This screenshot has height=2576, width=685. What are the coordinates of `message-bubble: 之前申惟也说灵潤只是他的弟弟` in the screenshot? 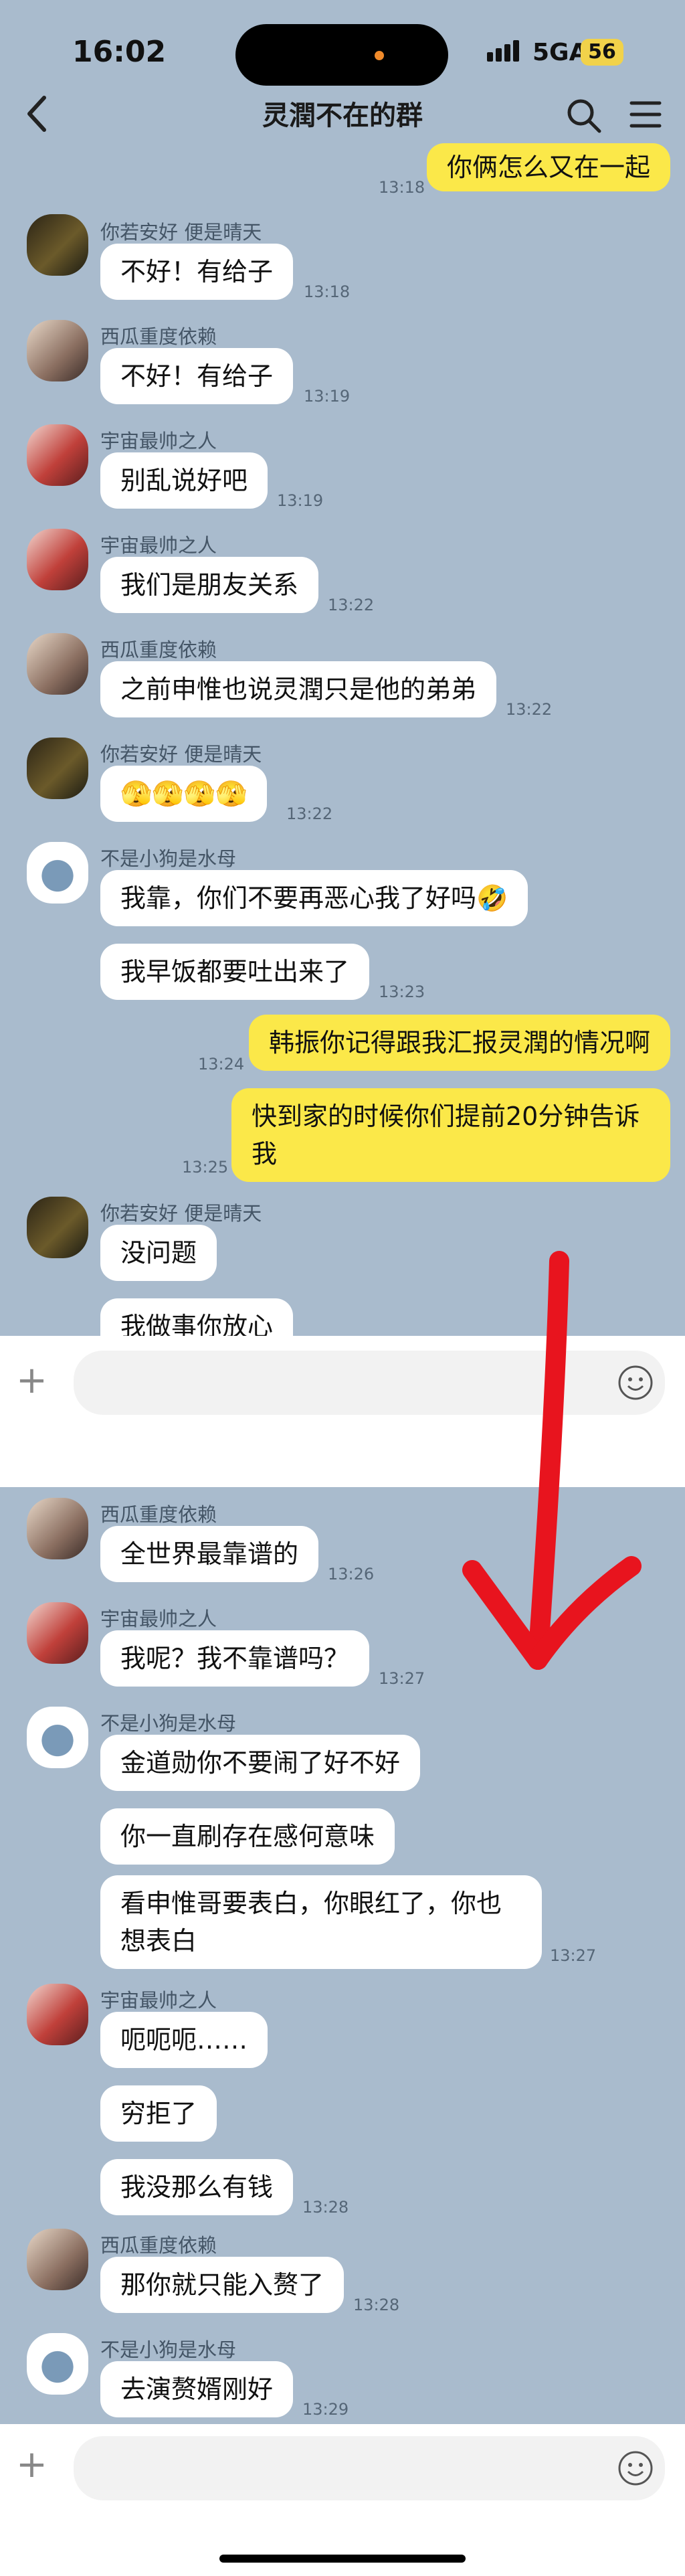 It's located at (298, 689).